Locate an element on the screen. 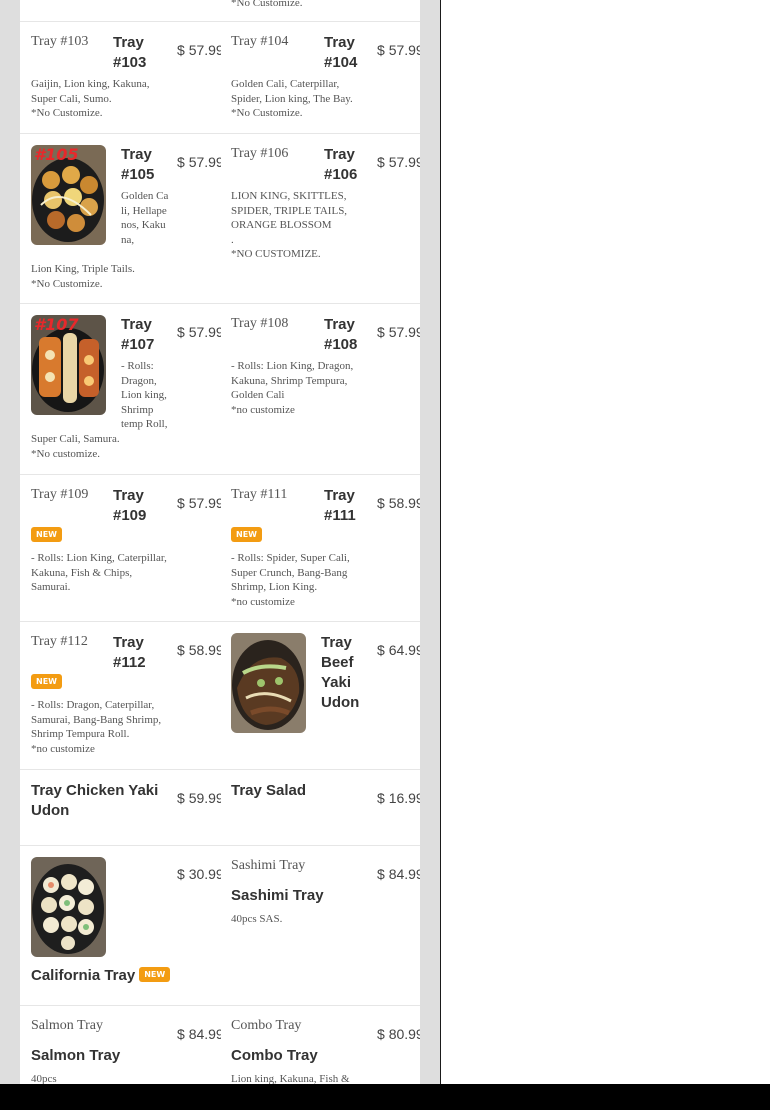 The width and height of the screenshot is (770, 1110). item-note: *No customize. is located at coordinates (66, 453).